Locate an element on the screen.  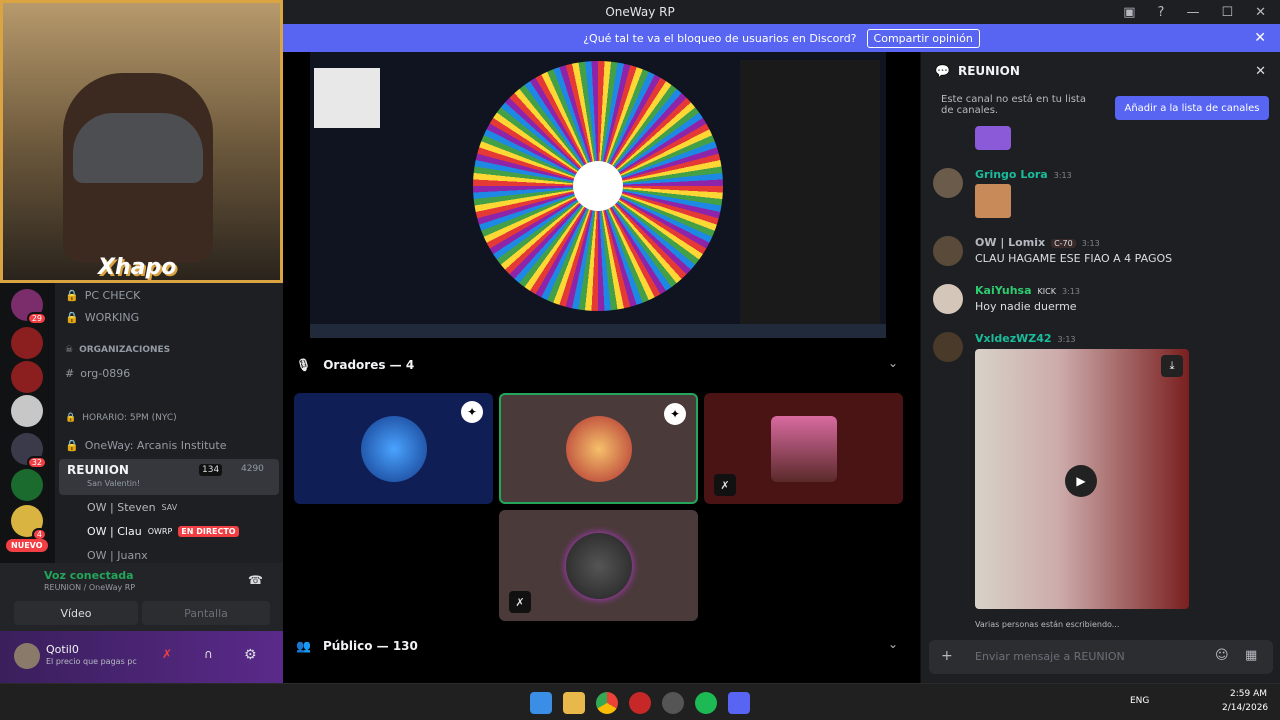
file-explorer-icon is located at coordinates (574, 703).